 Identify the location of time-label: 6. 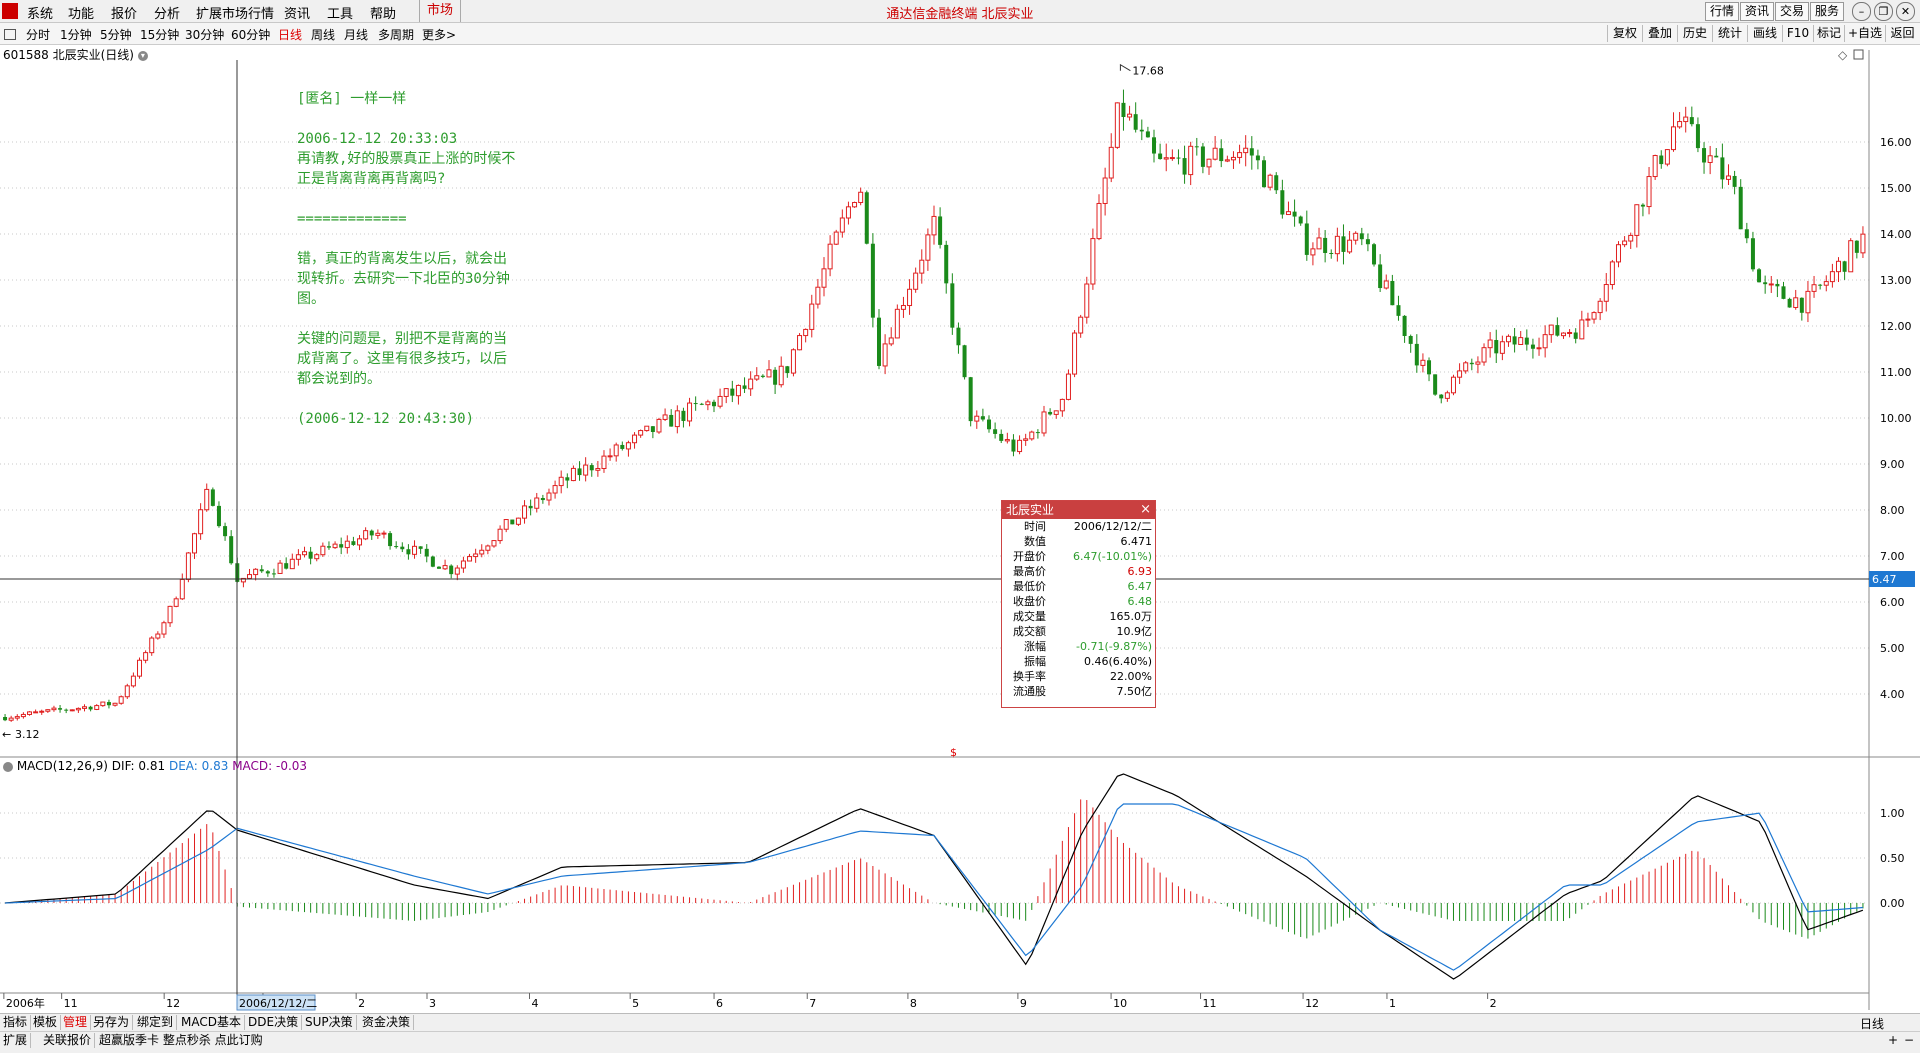
(719, 1003).